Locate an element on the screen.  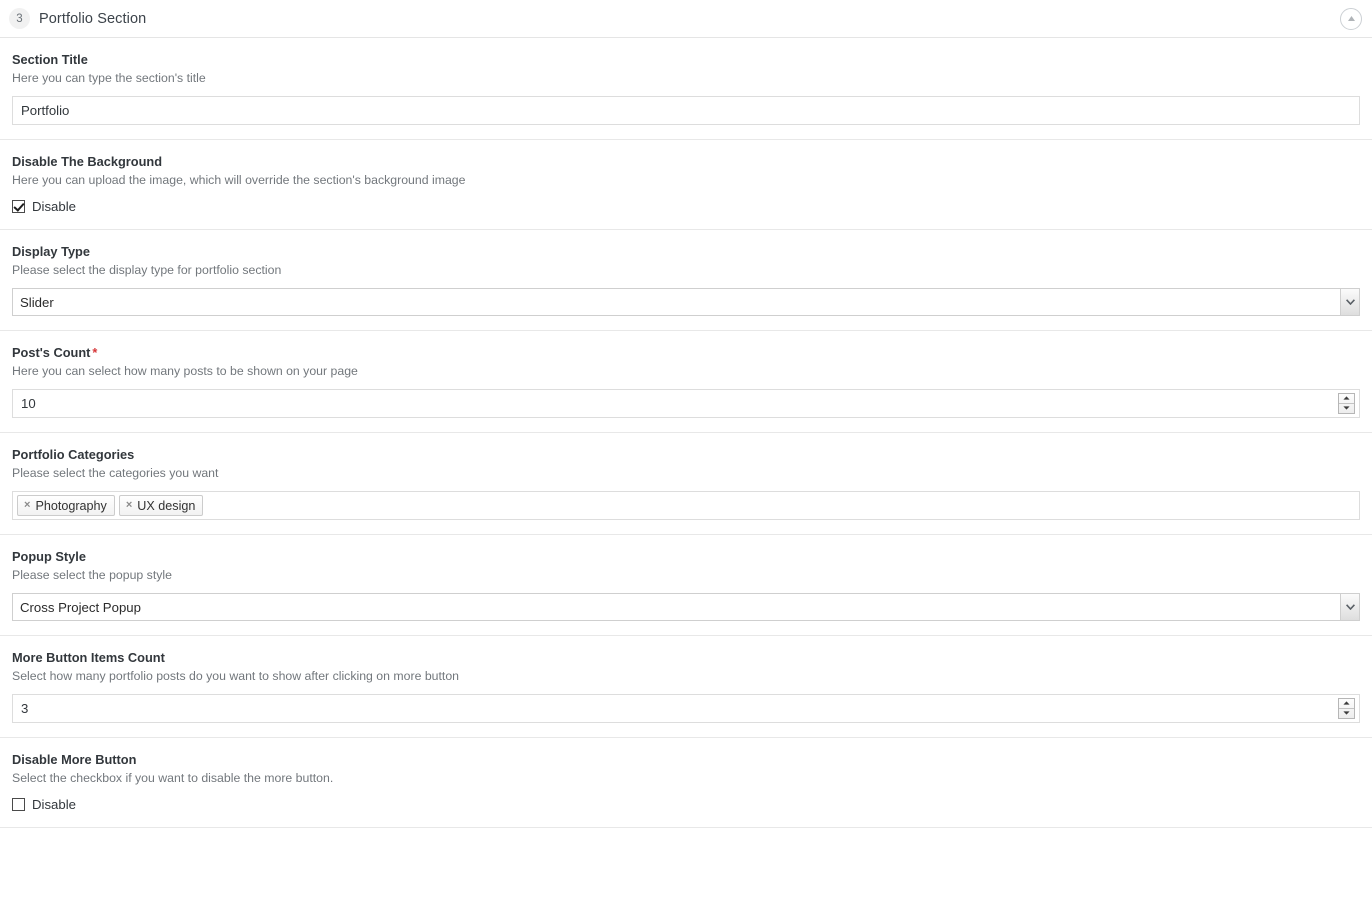
field-label: Post's Count * is located at coordinates (686, 352).